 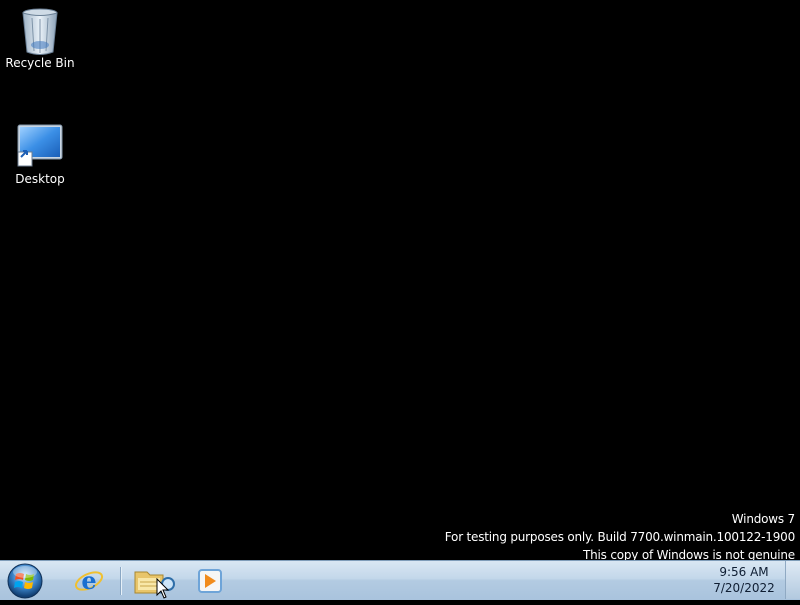 I want to click on windows-orb-icon, so click(x=25, y=581).